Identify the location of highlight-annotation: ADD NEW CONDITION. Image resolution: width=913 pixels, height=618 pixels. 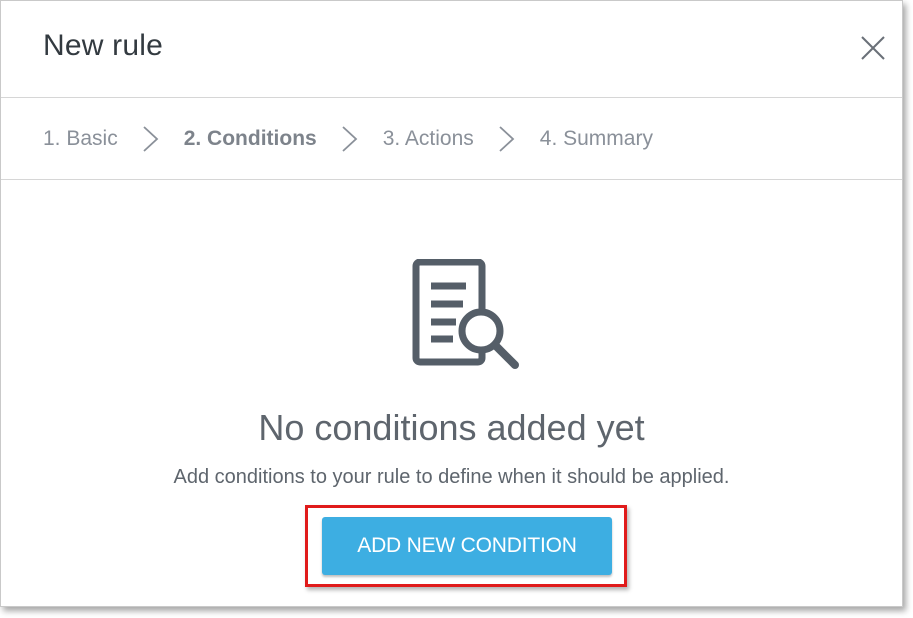
(466, 546).